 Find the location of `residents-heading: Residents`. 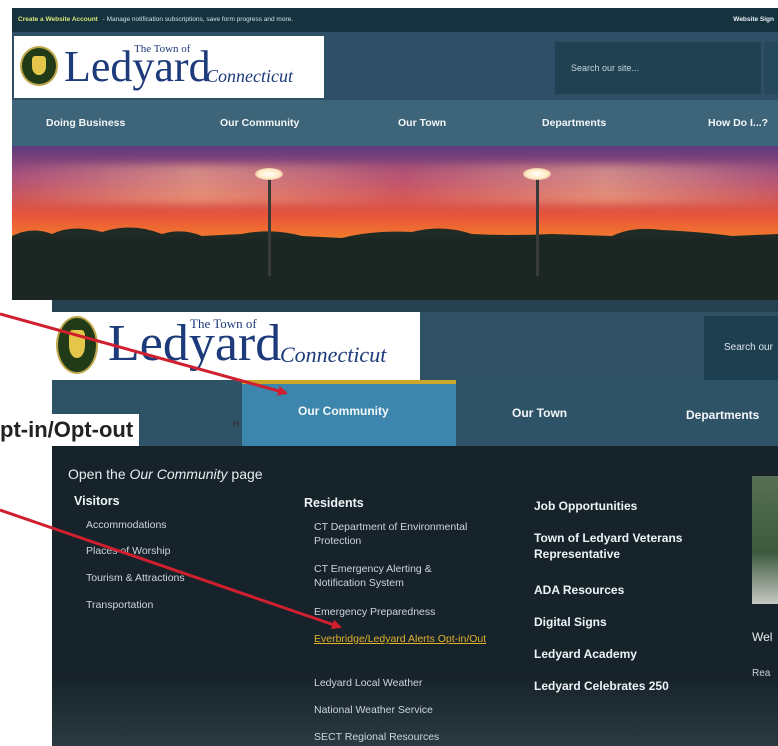

residents-heading: Residents is located at coordinates (334, 503).